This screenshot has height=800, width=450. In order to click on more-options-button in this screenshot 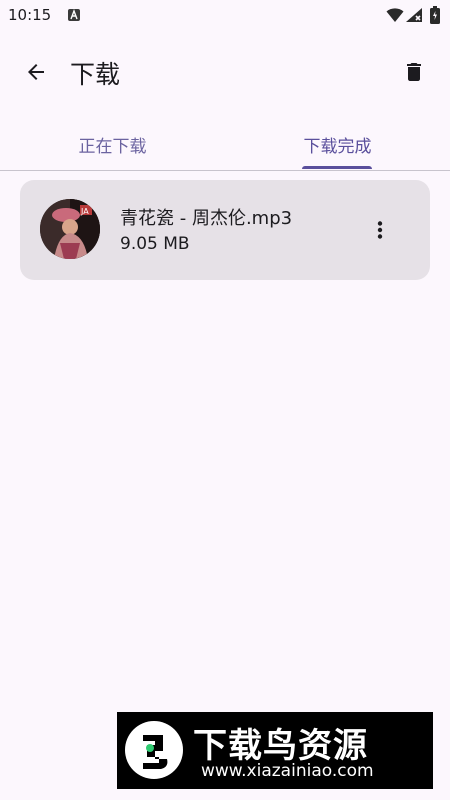, I will do `click(380, 230)`.